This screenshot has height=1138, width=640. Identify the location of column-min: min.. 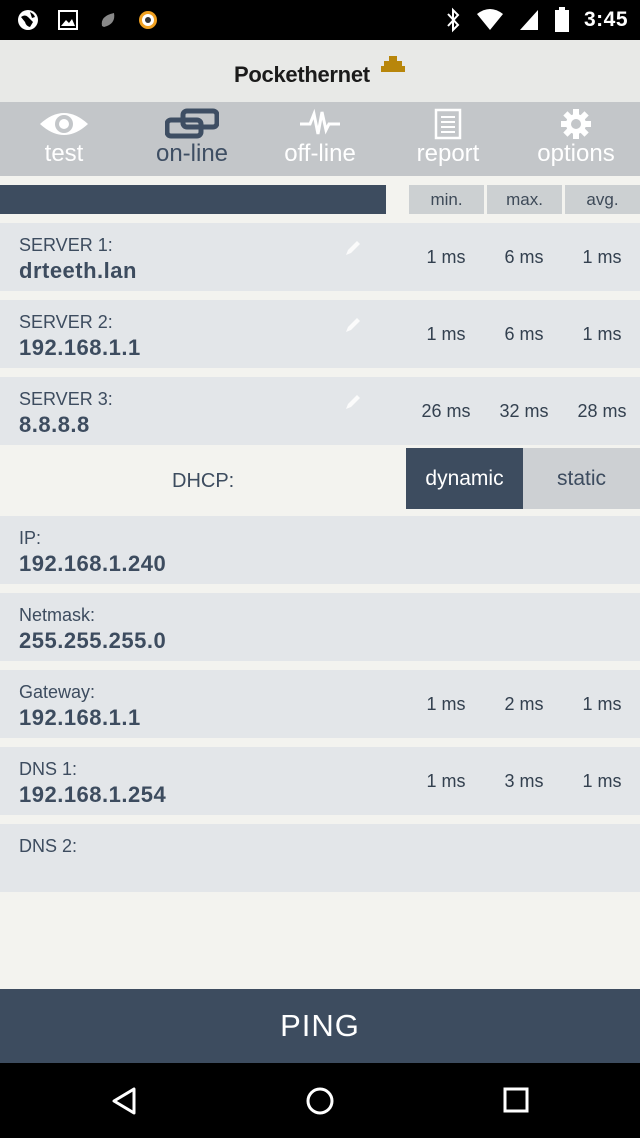
(446, 199).